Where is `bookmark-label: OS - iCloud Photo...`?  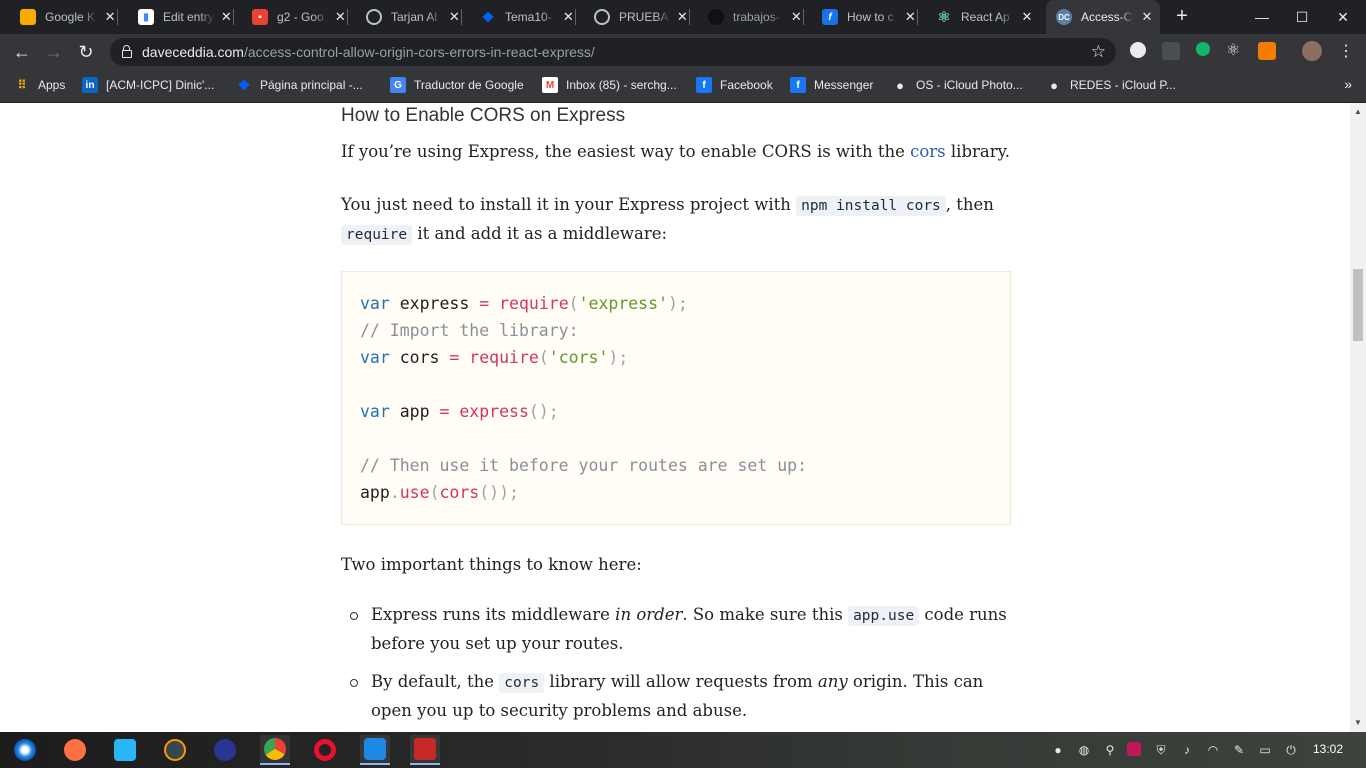
bookmark-label: OS - iCloud Photo... is located at coordinates (969, 85).